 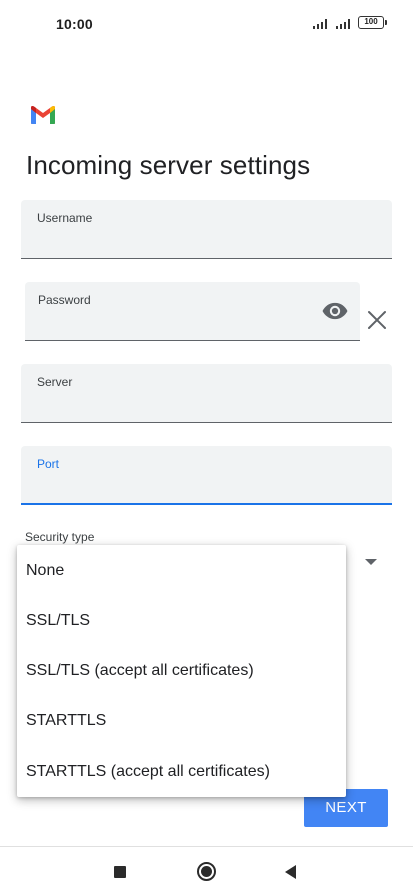 I want to click on server-label: Server, so click(x=55, y=382).